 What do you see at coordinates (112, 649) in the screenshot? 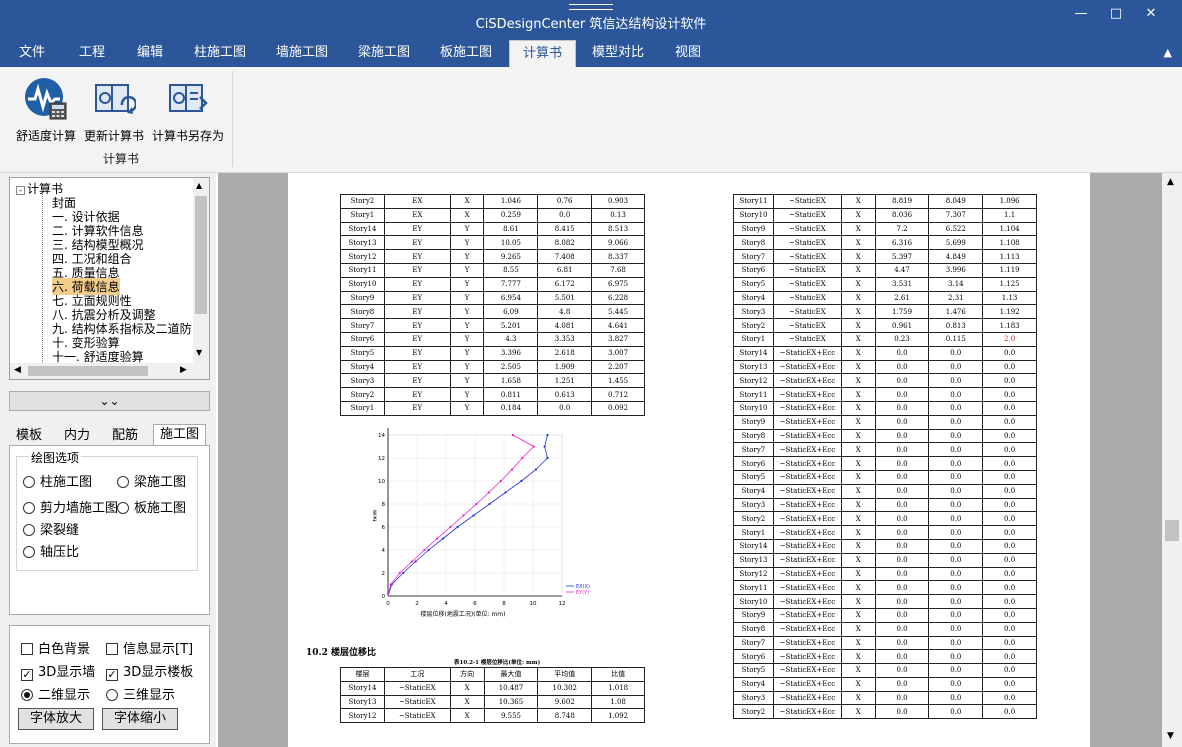
I see `checkbox-icon` at bounding box center [112, 649].